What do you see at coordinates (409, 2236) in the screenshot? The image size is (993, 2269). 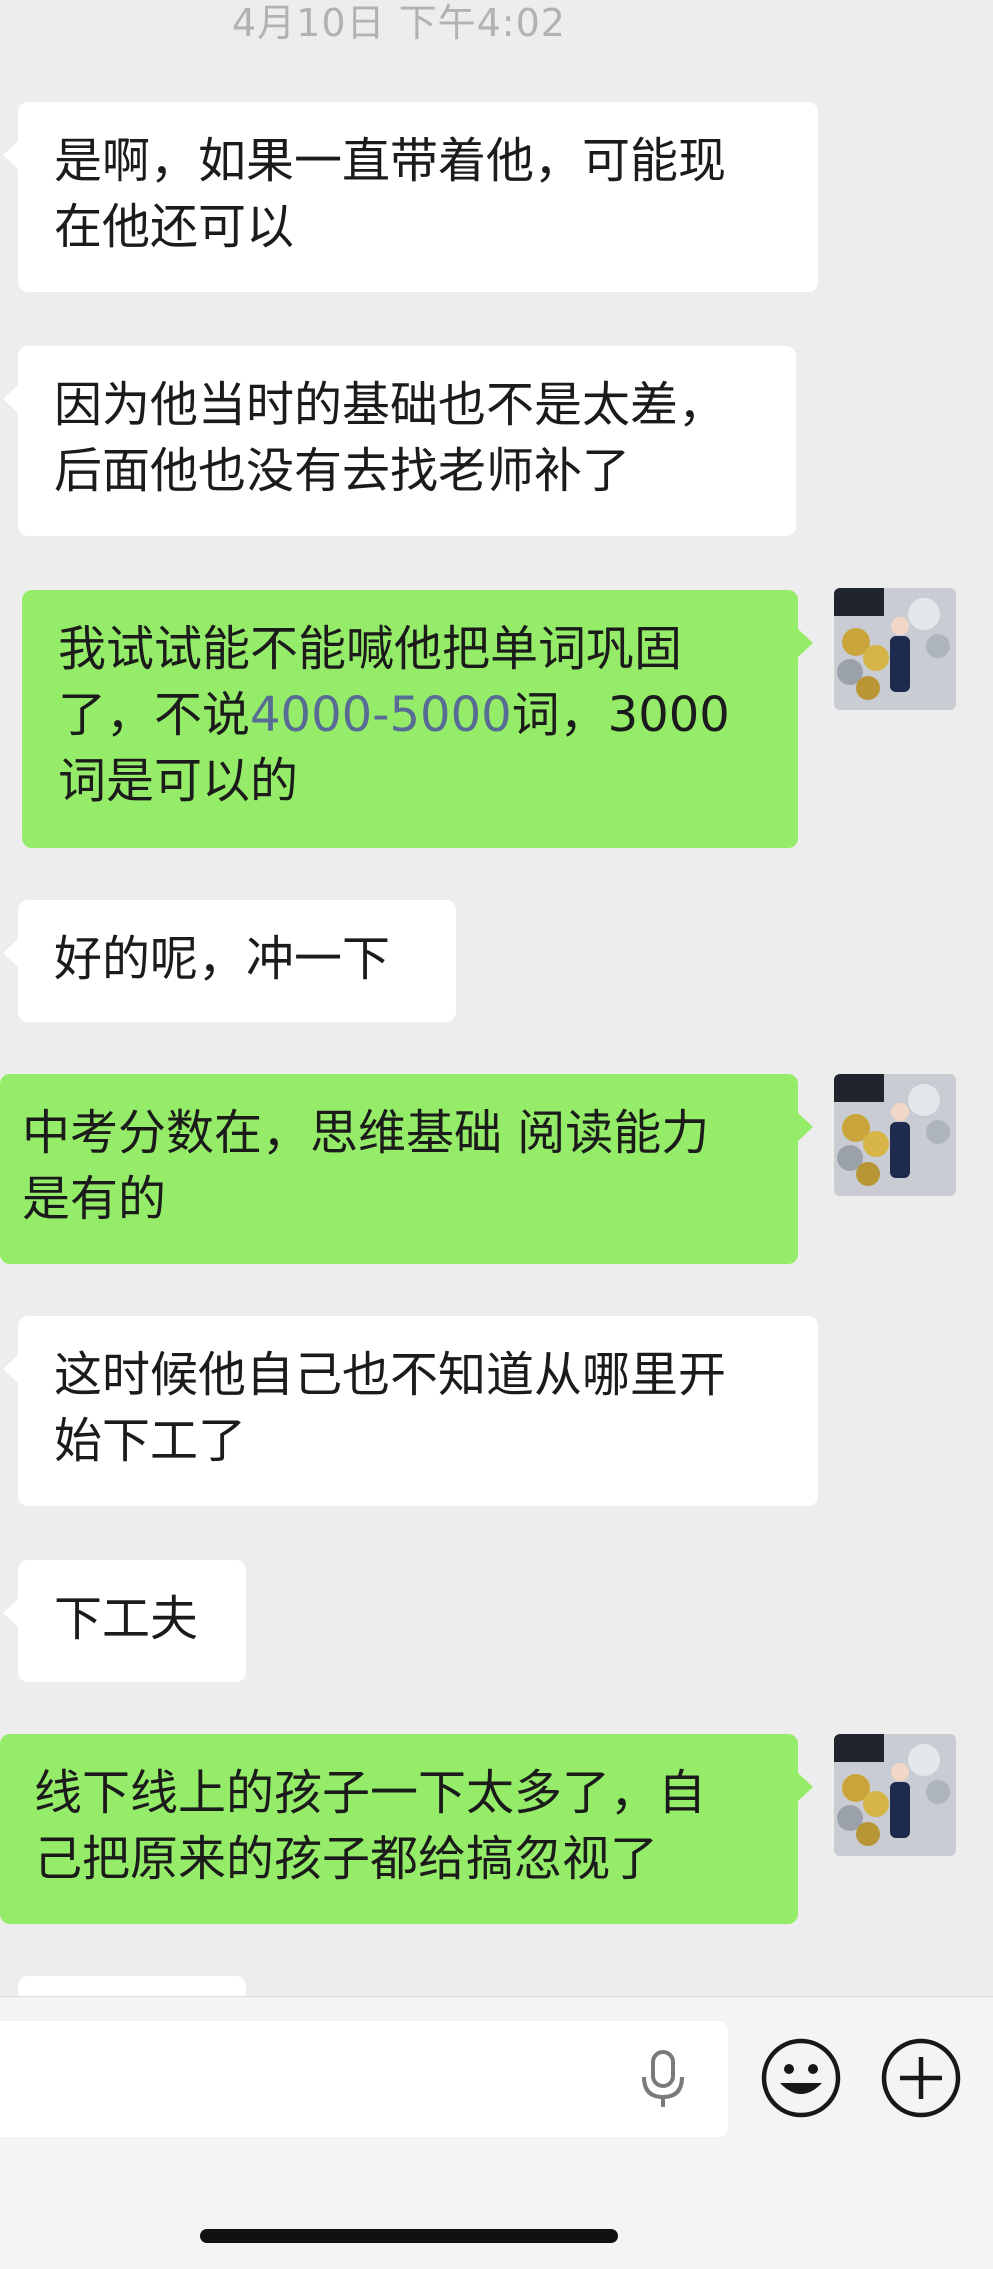 I see `home-indicator` at bounding box center [409, 2236].